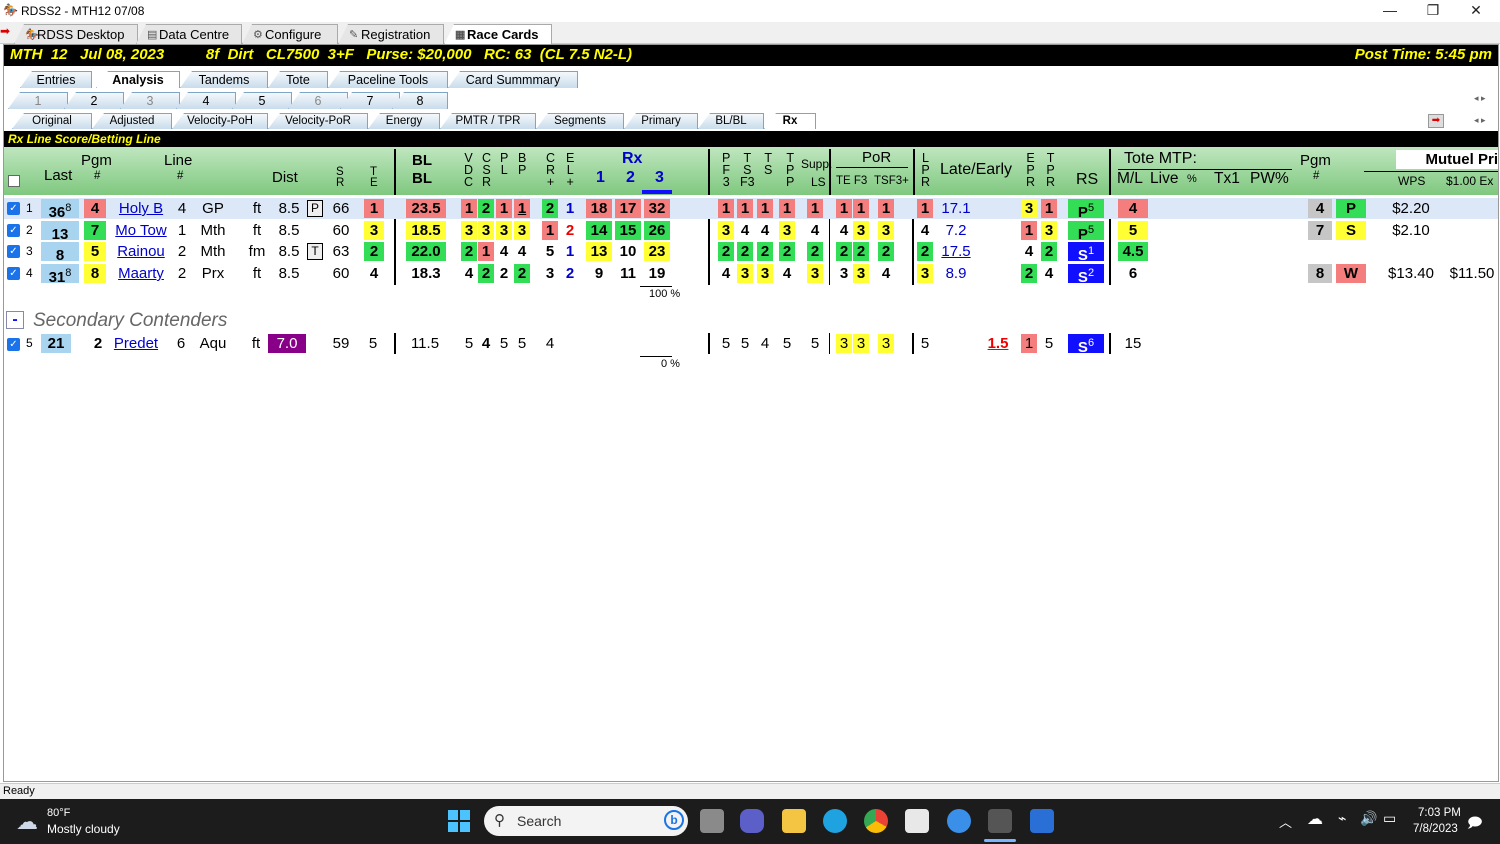 The height and width of the screenshot is (844, 1500). What do you see at coordinates (628, 251) in the screenshot?
I see `cell-rx2: 10` at bounding box center [628, 251].